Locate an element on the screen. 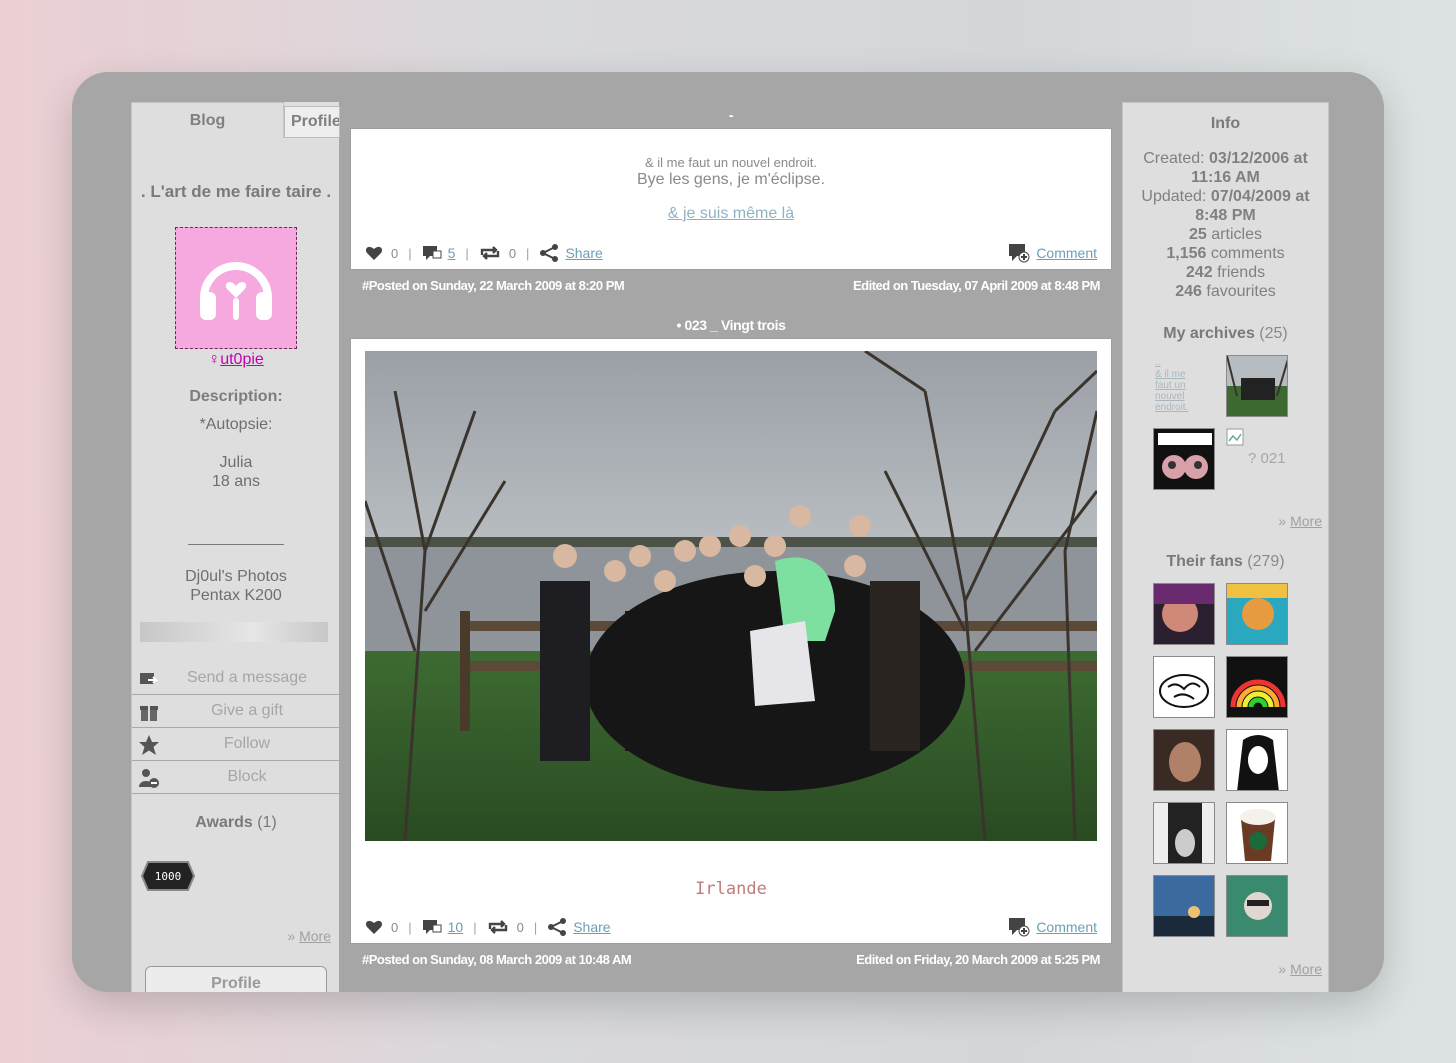 The width and height of the screenshot is (1456, 1063). post-title: • 023 _ Vingt trois is located at coordinates (731, 325).